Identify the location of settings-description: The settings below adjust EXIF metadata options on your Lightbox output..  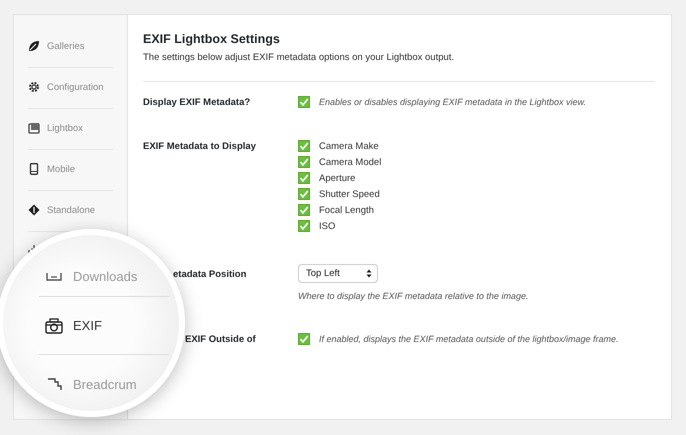
(299, 57).